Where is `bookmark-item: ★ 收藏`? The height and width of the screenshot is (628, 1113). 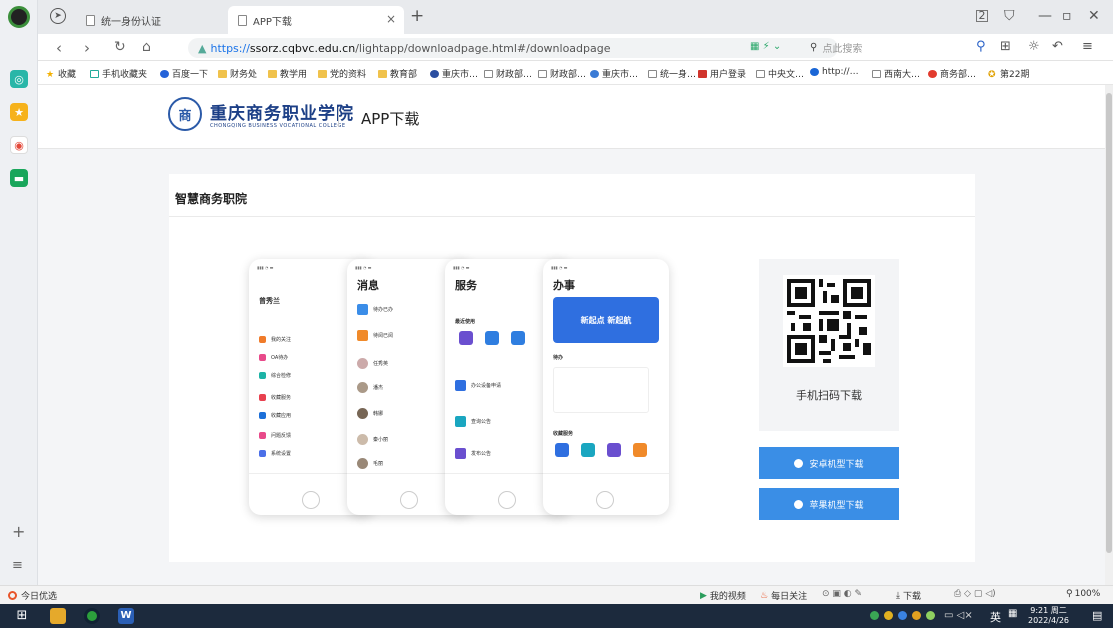
bookmark-item: ★ 收藏 is located at coordinates (61, 74).